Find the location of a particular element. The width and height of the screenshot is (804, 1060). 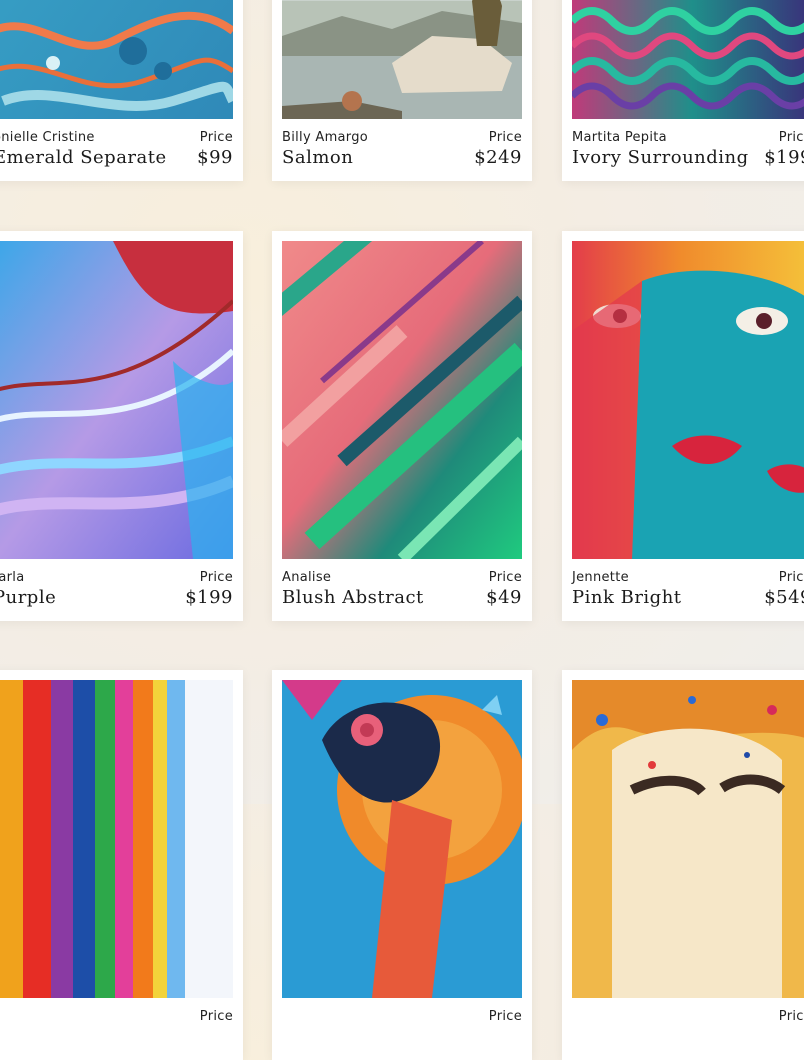

artwork-title: Salmon is located at coordinates (317, 157).